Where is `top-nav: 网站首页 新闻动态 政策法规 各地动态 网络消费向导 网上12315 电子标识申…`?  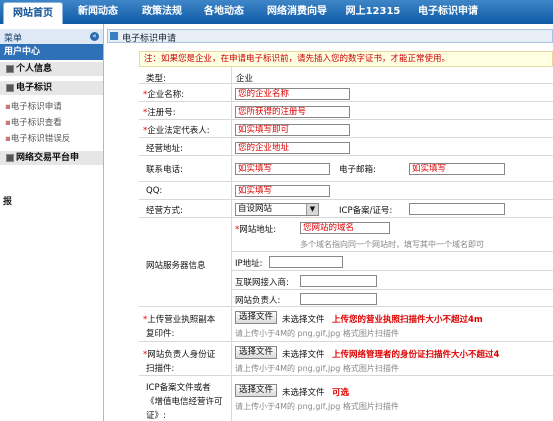 top-nav: 网站首页 新闻动态 政策法规 各地动态 网络消费向导 网上12315 电子标识申… is located at coordinates (276, 12).